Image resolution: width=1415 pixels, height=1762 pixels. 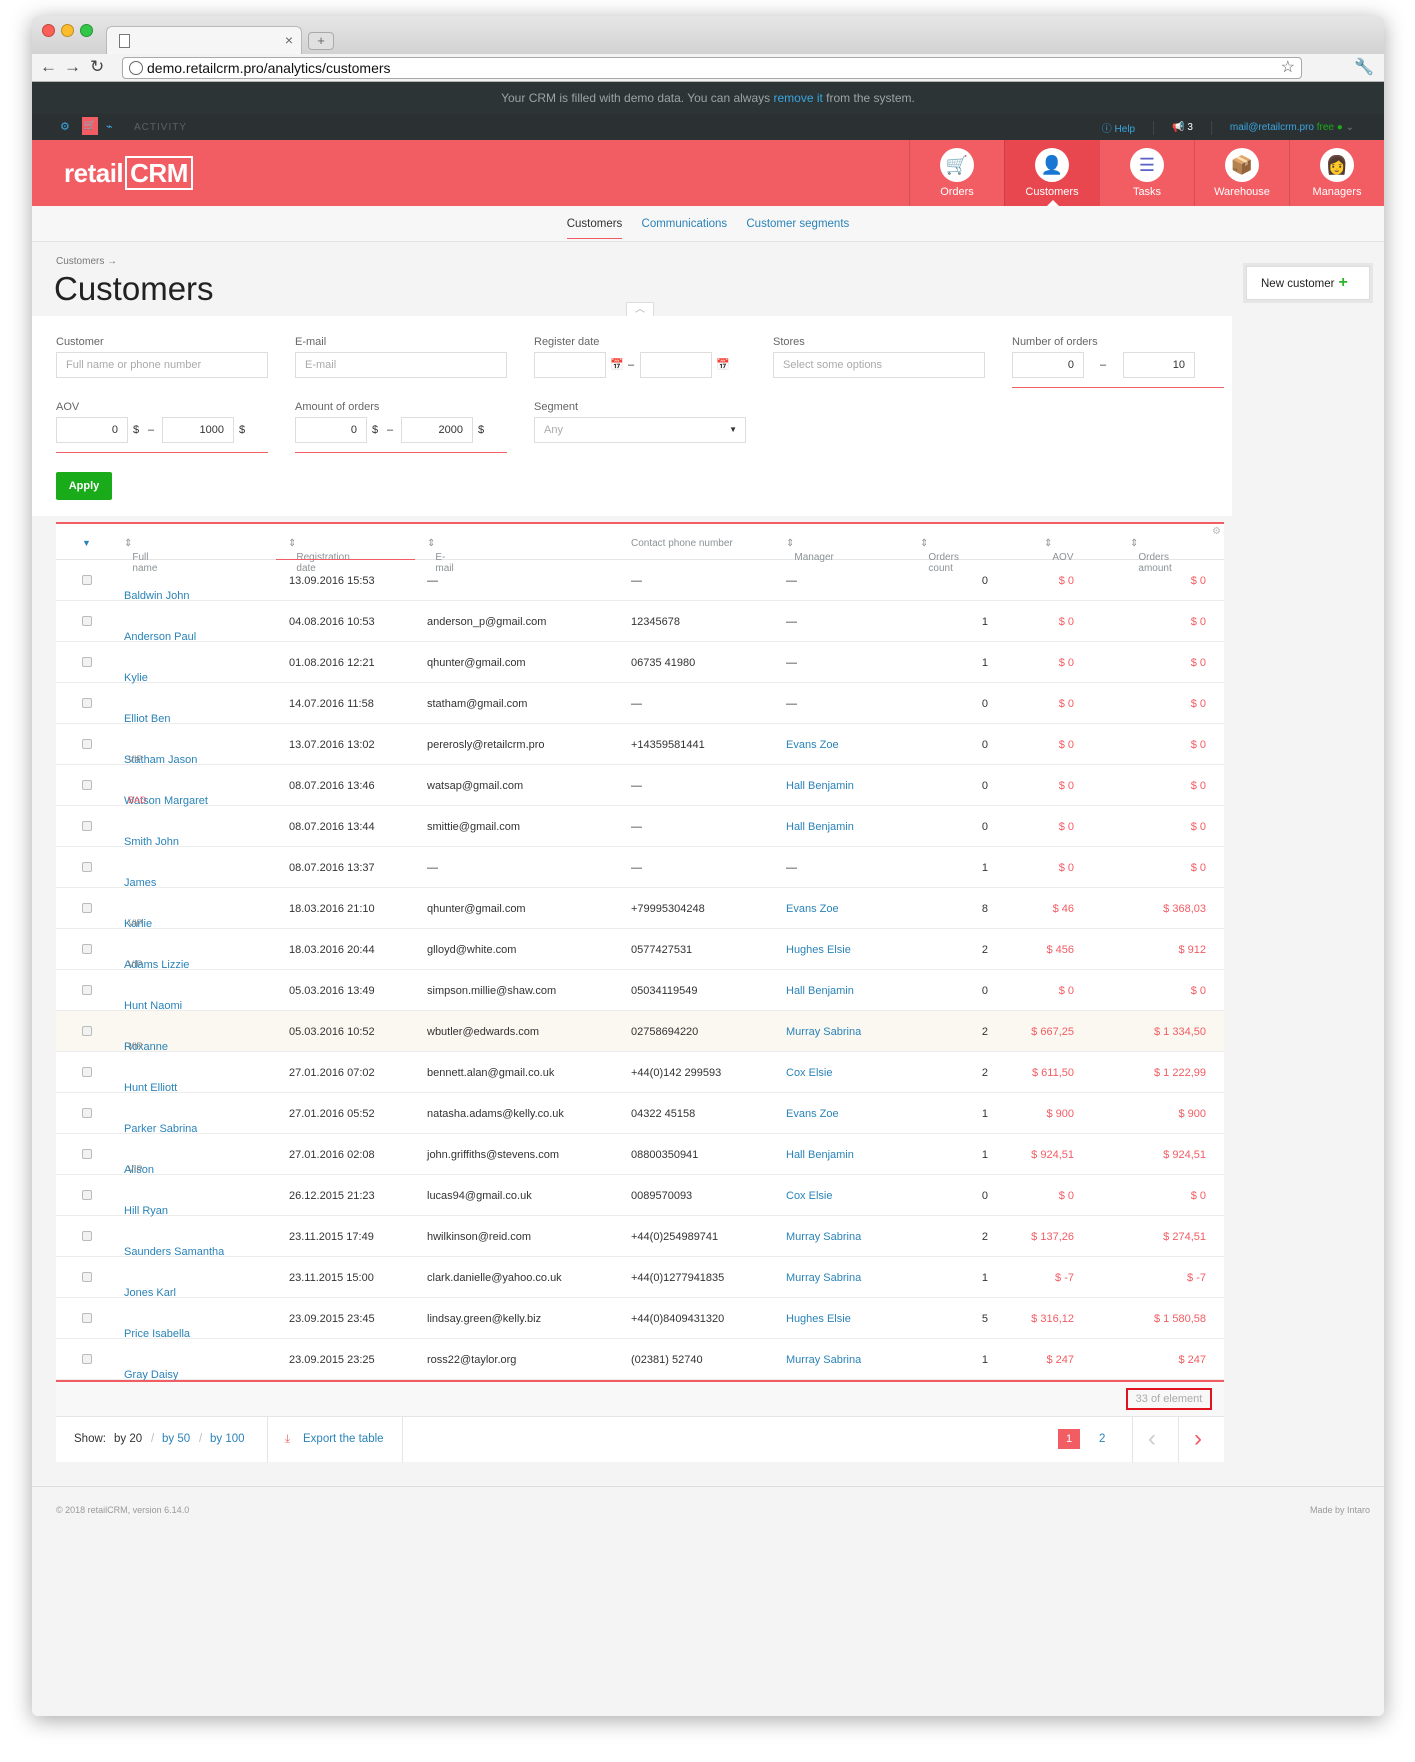 I want to click on apply-button: Apply, so click(x=84, y=486).